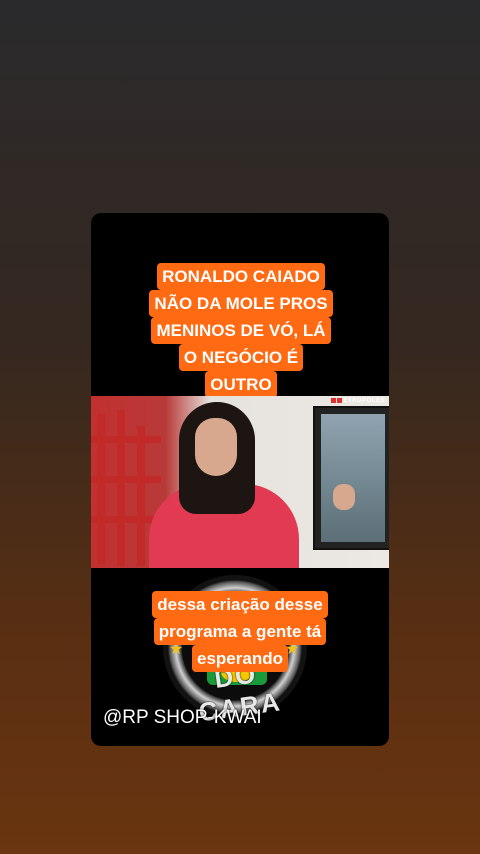 Image resolution: width=480 pixels, height=854 pixels. I want to click on video-frame: ETROPOLES, so click(240, 482).